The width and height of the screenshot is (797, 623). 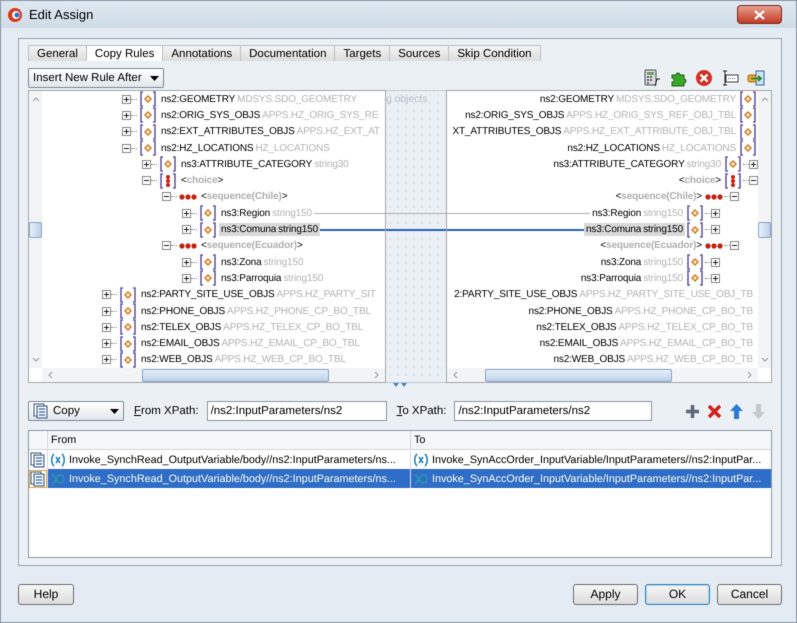 What do you see at coordinates (202, 53) in the screenshot?
I see `tab: Annotations` at bounding box center [202, 53].